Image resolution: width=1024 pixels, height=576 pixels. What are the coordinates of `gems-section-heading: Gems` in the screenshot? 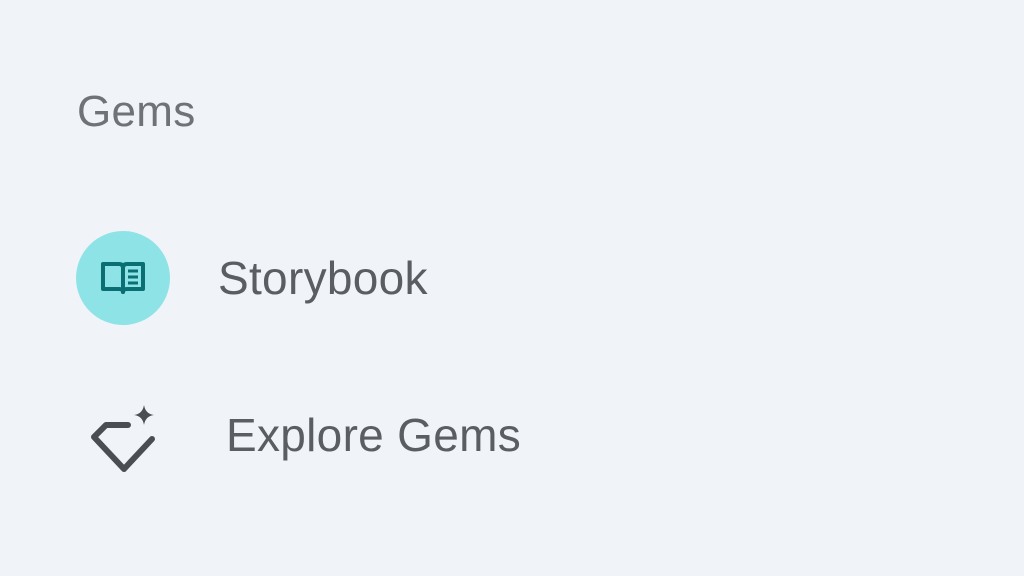 It's located at (136, 111).